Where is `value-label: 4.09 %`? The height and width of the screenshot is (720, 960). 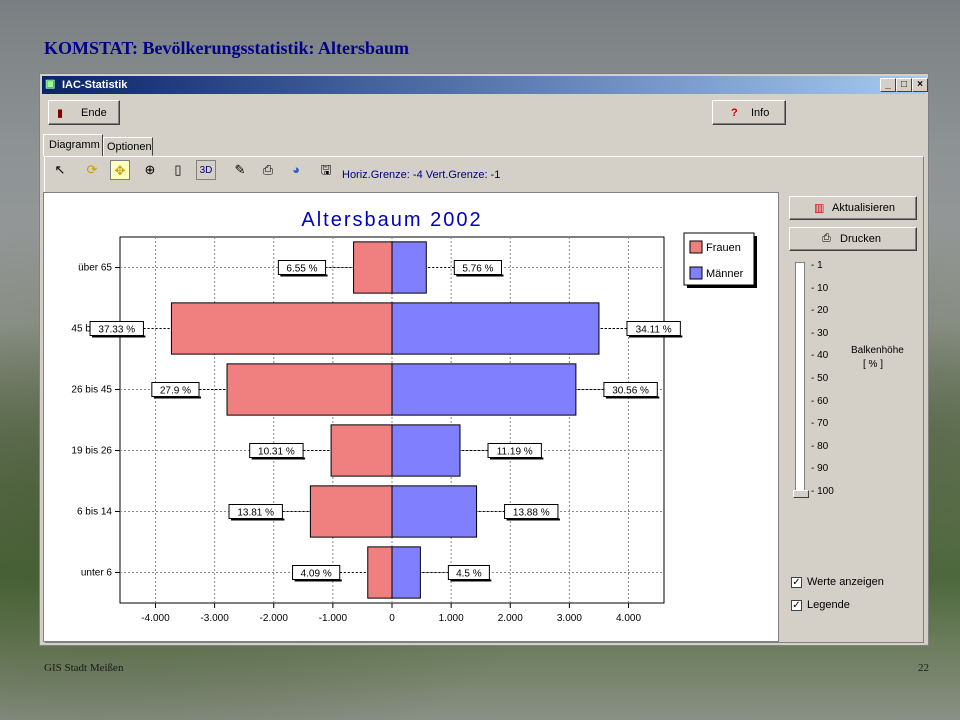 value-label: 4.09 % is located at coordinates (316, 574).